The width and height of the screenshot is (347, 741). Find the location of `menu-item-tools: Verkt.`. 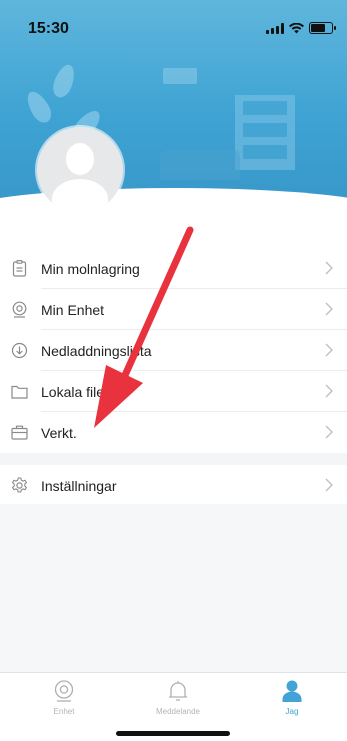

menu-item-tools: Verkt. is located at coordinates (173, 432).